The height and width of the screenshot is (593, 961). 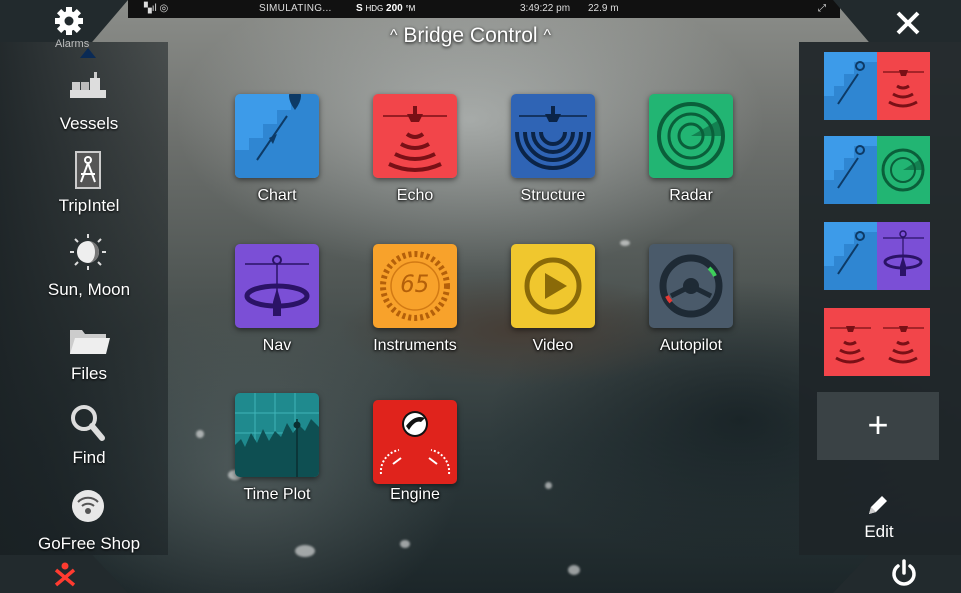 I want to click on app-label-engine: Engine, so click(x=415, y=494).